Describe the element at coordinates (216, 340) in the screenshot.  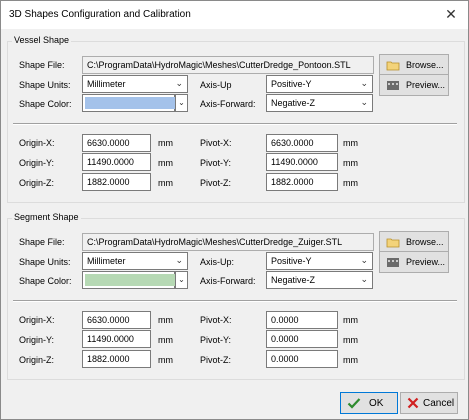
I see `segment-pivot-y-label: Pivot-Y:` at that location.